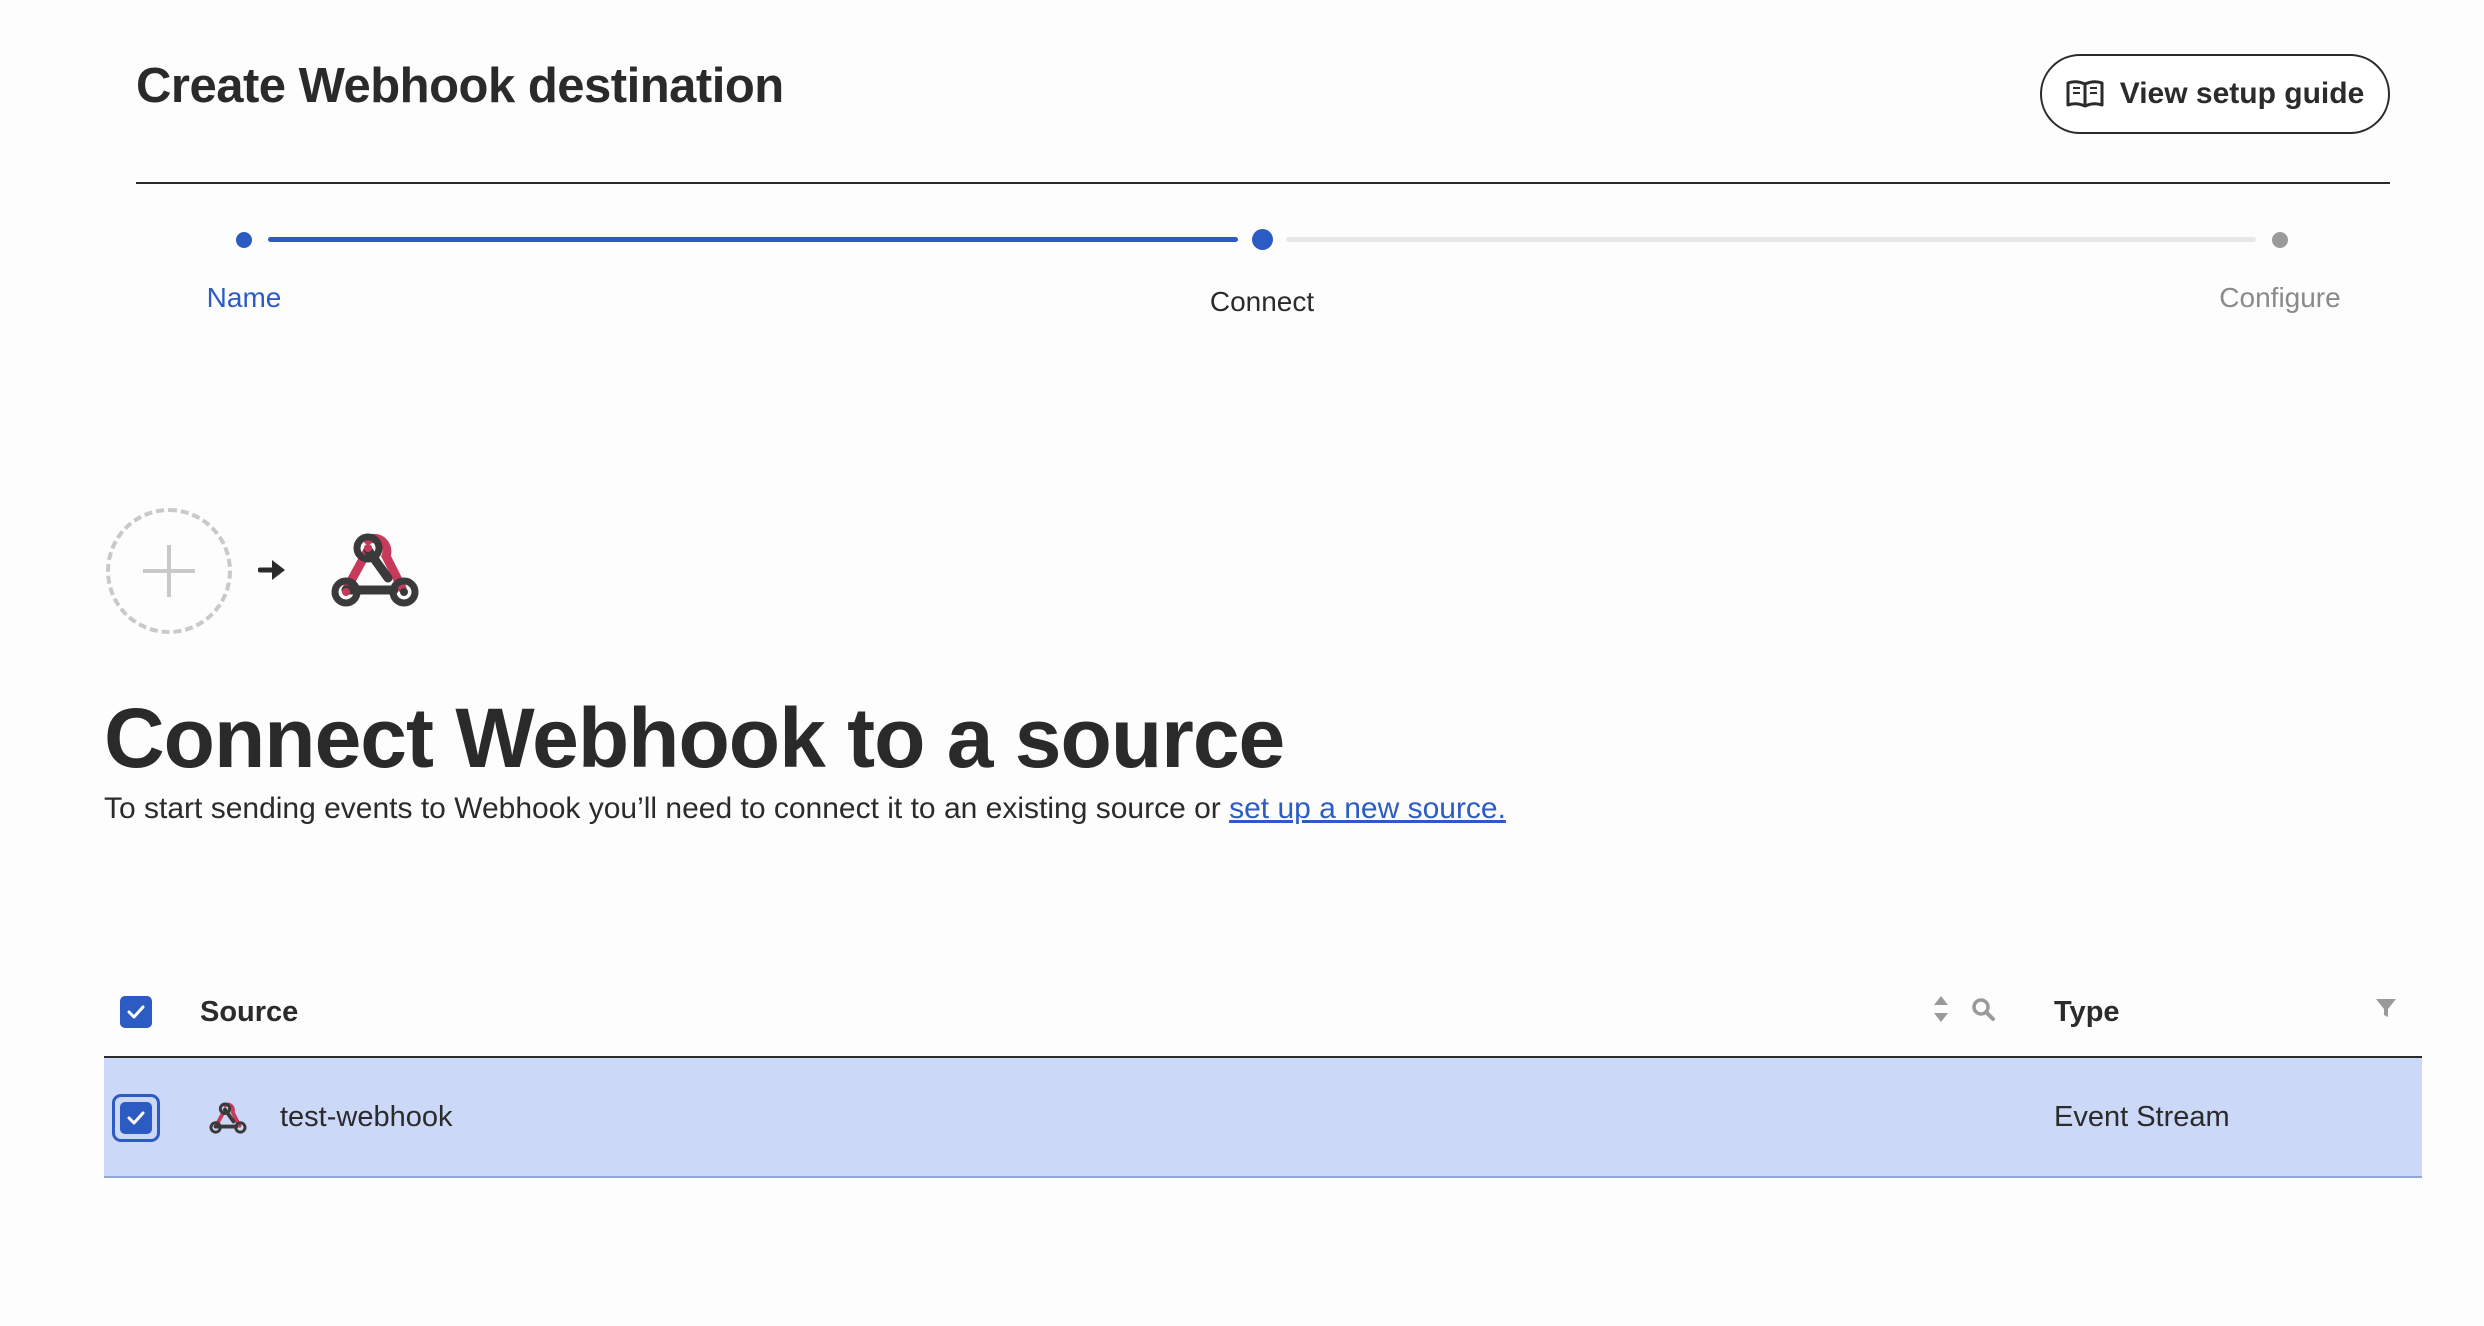  Describe the element at coordinates (460, 86) in the screenshot. I see `page-title: Create Webhook destination` at that location.